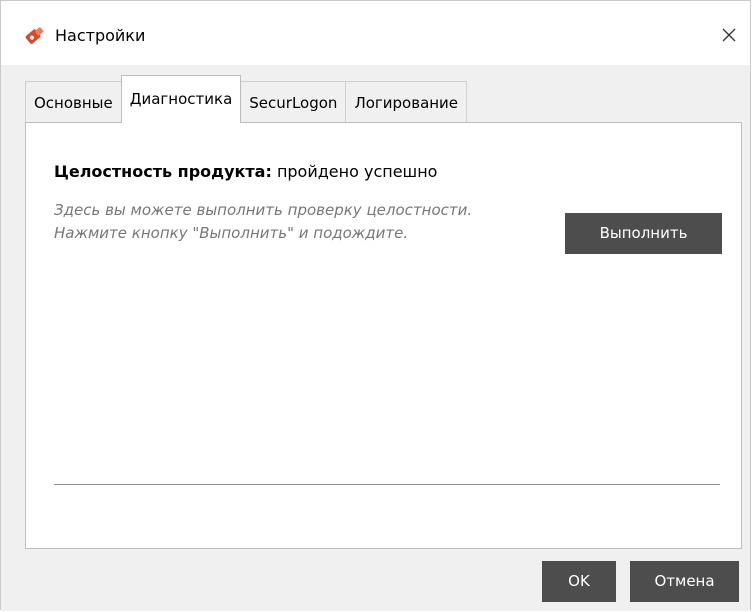  I want to click on app-logo-icon, so click(35, 35).